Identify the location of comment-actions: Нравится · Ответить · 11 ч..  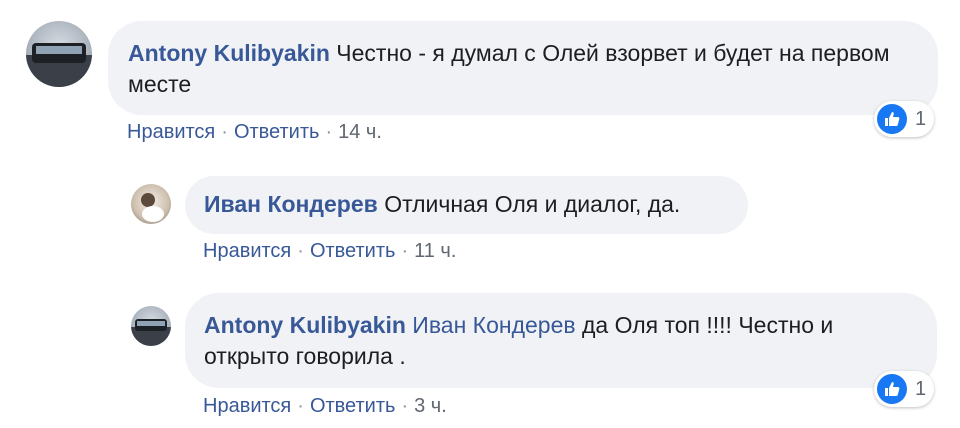
(329, 251).